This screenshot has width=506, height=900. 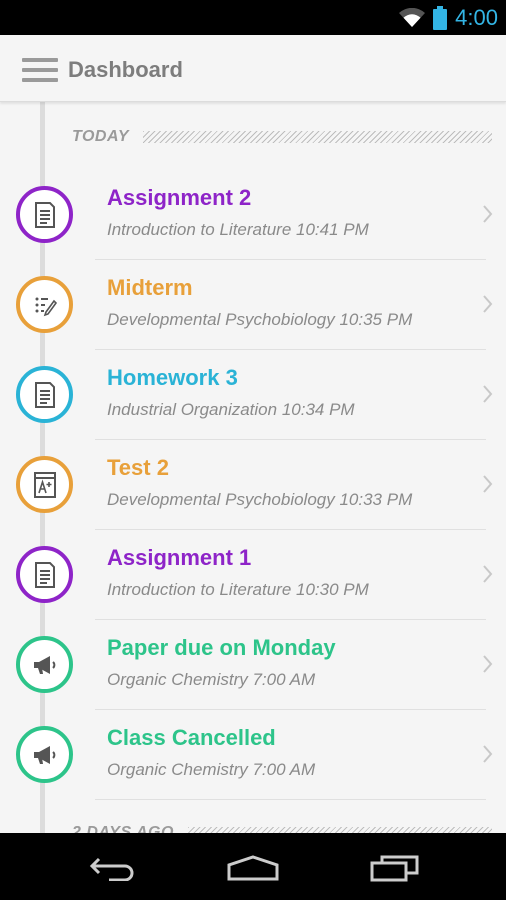 I want to click on item-title: Test 2, so click(x=138, y=467).